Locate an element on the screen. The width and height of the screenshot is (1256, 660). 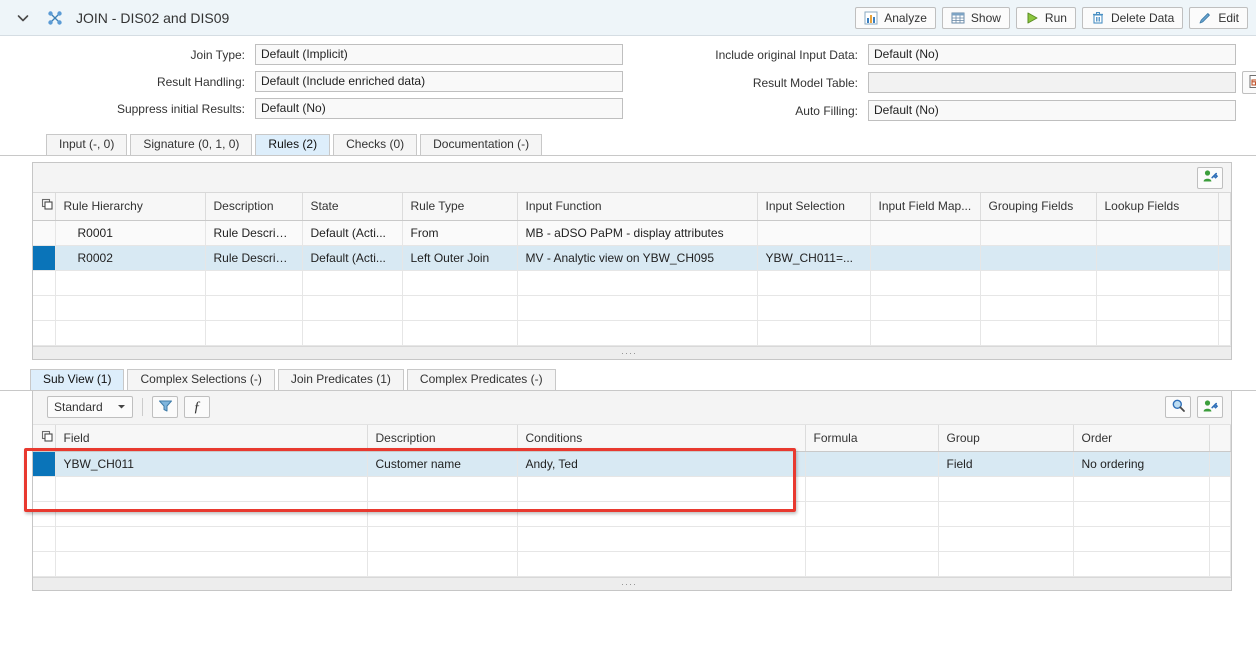
sub-view-col-field: Field is located at coordinates (211, 438).